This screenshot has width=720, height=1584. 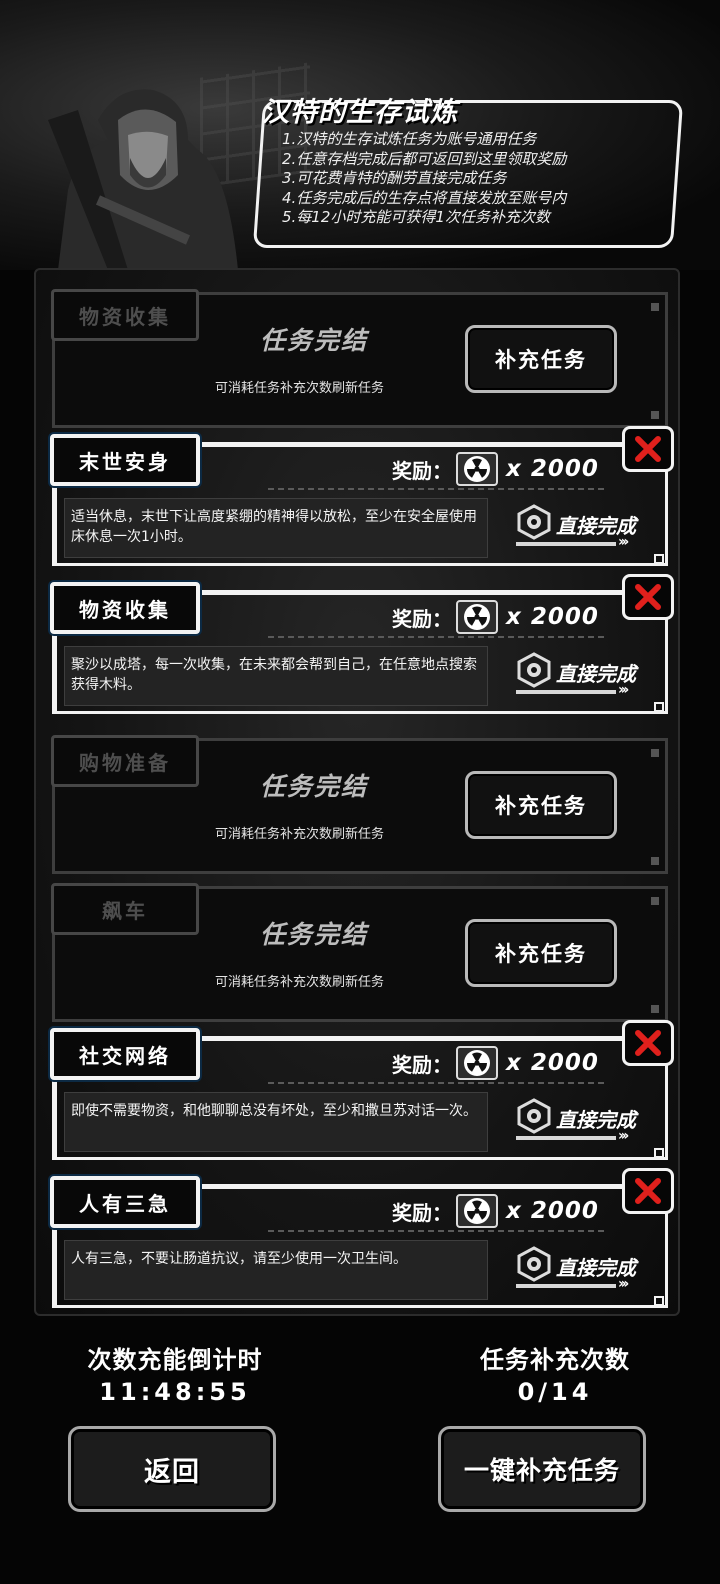 I want to click on rule-item: 4.任务完成后的生存点将直接发放至账号内, so click(x=424, y=197).